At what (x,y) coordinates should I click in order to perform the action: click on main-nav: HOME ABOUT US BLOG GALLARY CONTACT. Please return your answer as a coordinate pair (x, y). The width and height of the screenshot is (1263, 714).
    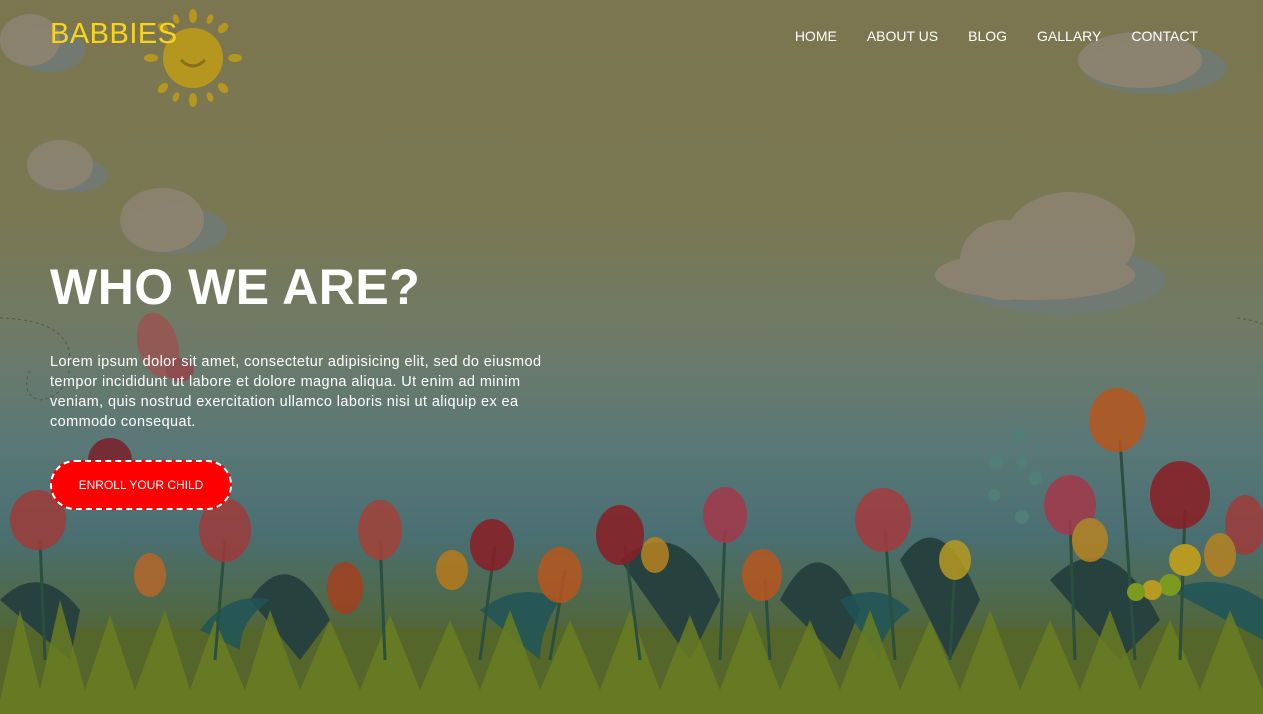
    Looking at the image, I should click on (996, 36).